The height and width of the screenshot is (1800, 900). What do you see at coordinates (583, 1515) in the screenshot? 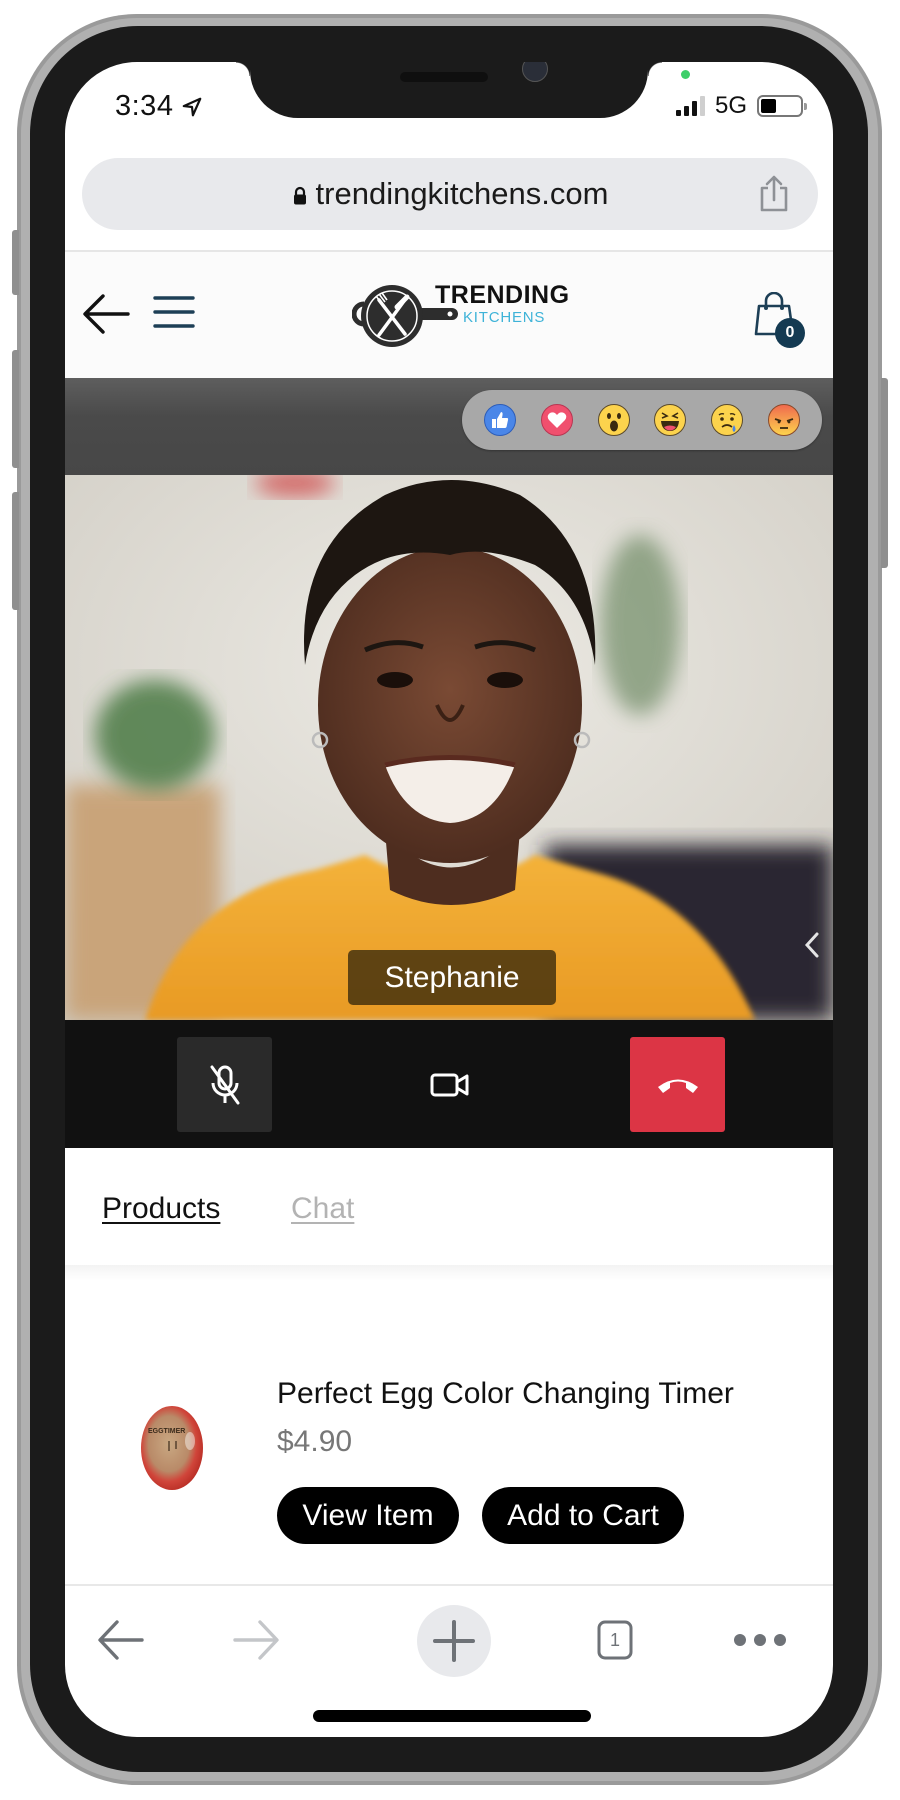
I see `add-to-cart-button: Add to Cart` at bounding box center [583, 1515].